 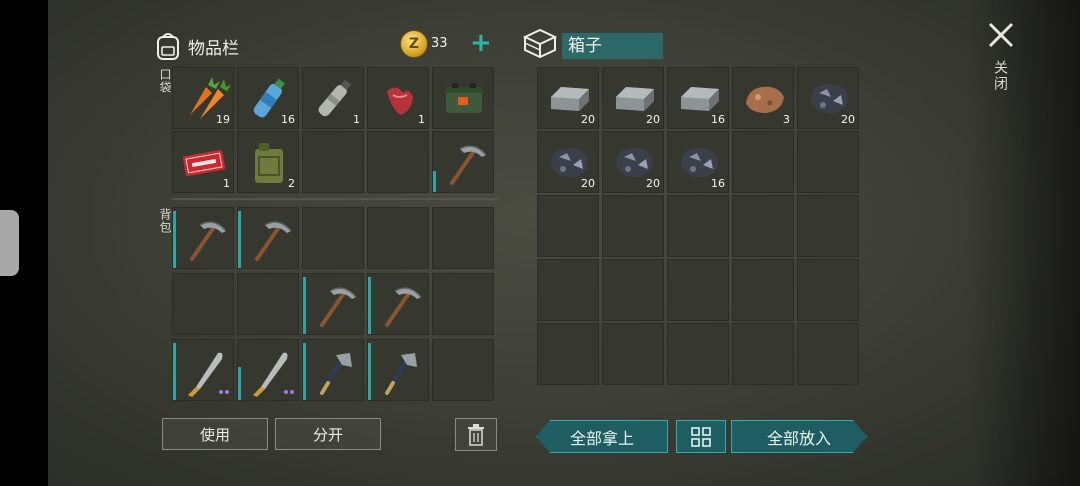 What do you see at coordinates (1024, 243) in the screenshot?
I see `right-shade` at bounding box center [1024, 243].